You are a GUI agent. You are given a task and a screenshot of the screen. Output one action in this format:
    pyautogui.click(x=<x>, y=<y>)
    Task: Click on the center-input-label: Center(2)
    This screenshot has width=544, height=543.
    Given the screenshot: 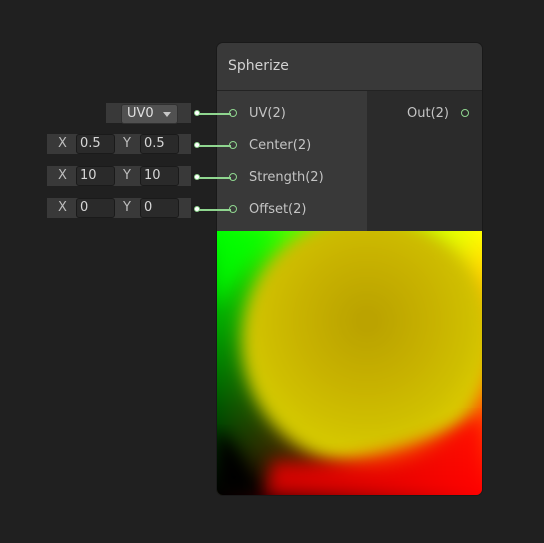 What is the action you would take?
    pyautogui.click(x=280, y=145)
    